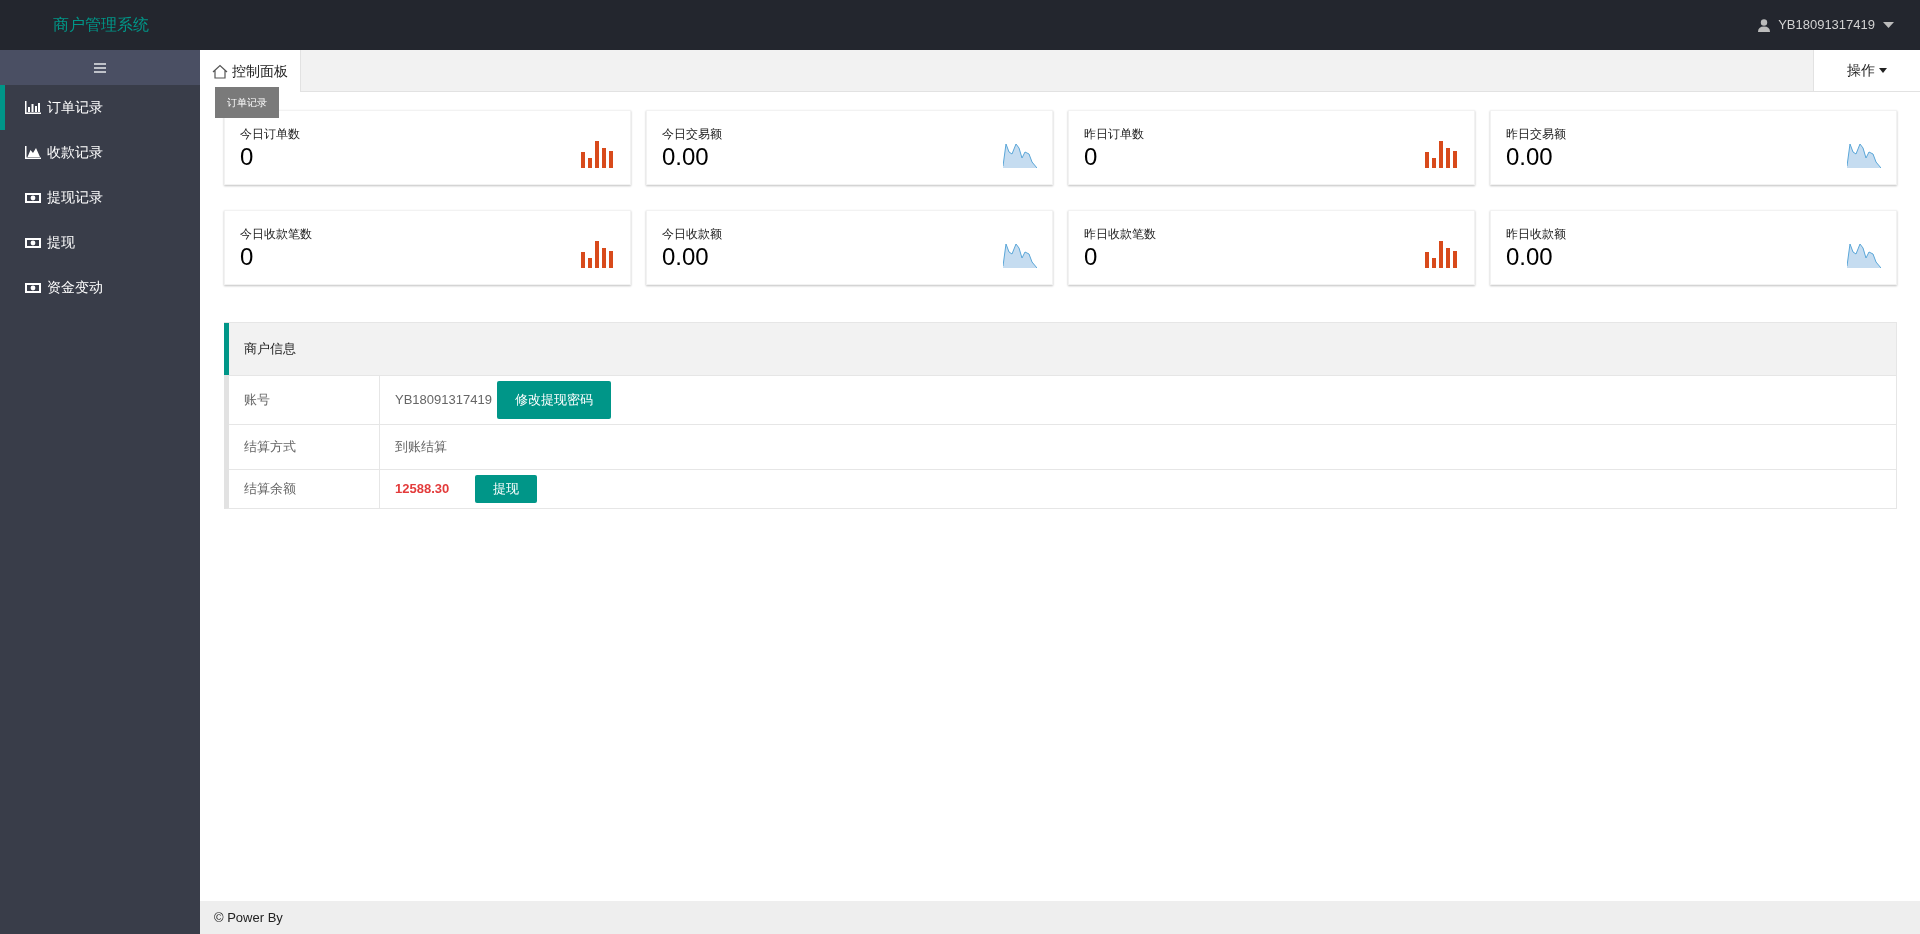 The width and height of the screenshot is (1920, 934). I want to click on tooltip: 订单记录, so click(247, 102).